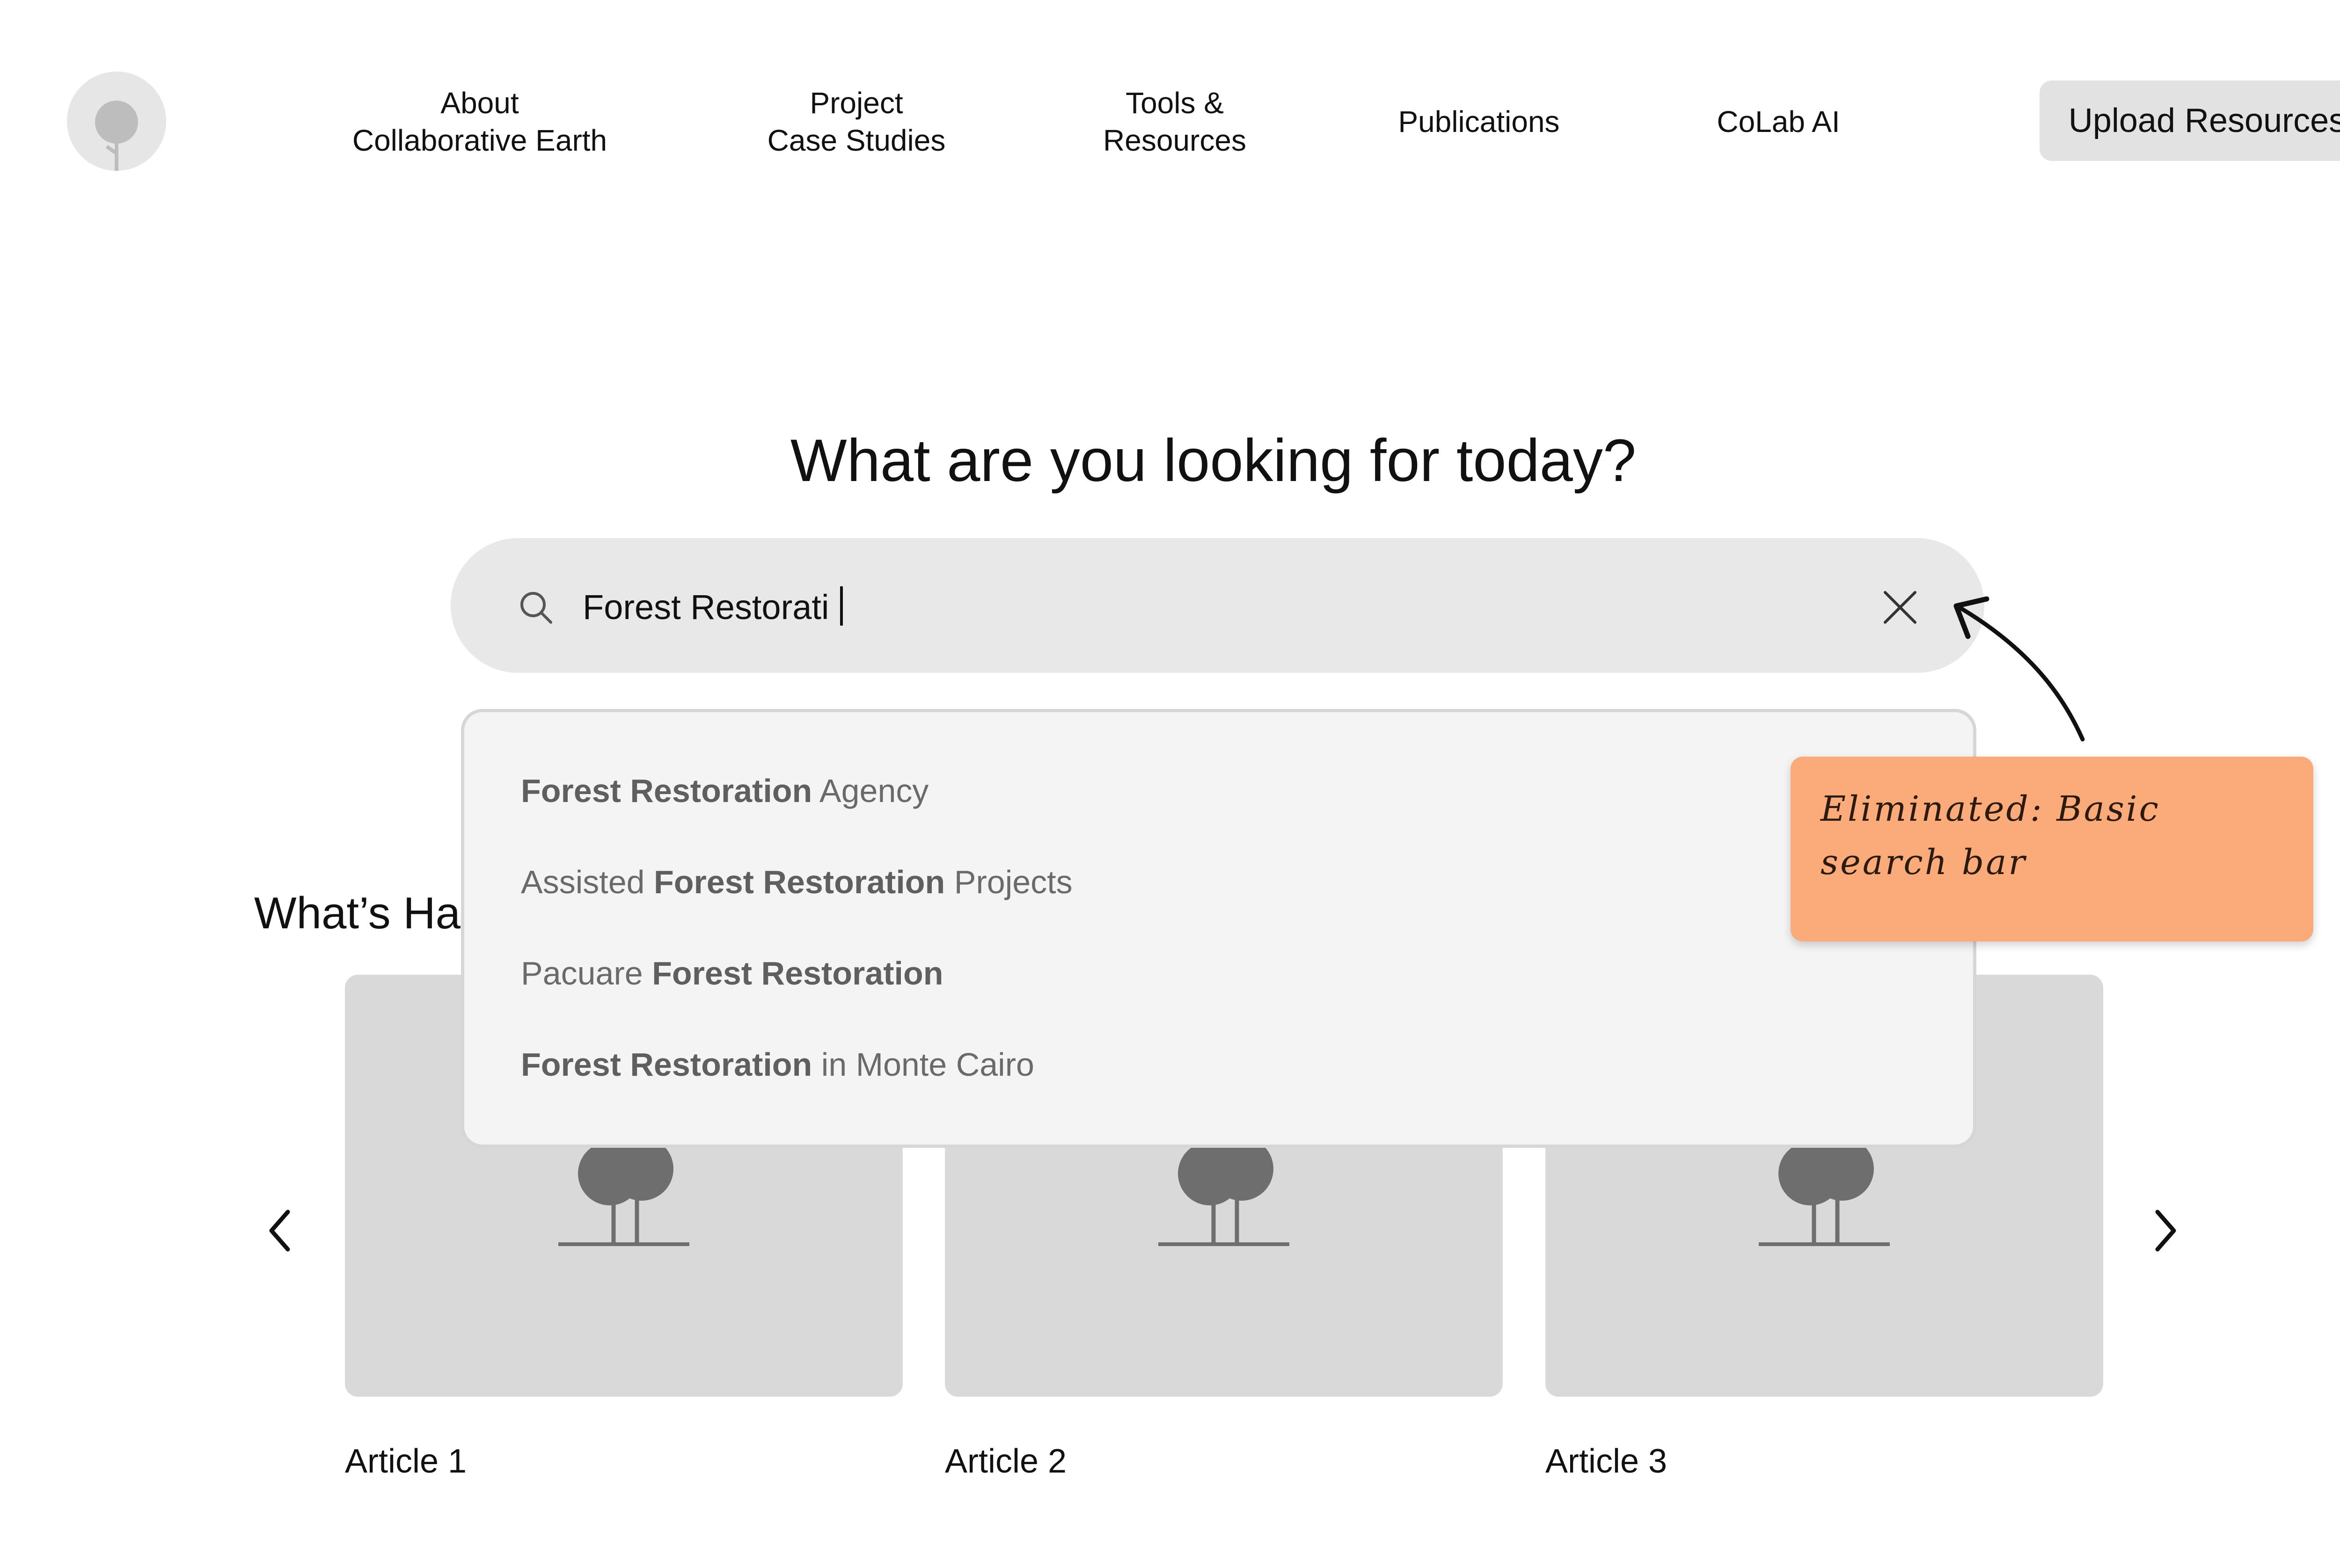 The width and height of the screenshot is (2340, 1568). What do you see at coordinates (1175, 121) in the screenshot?
I see `nav-tools-resources: Tools & Resources` at bounding box center [1175, 121].